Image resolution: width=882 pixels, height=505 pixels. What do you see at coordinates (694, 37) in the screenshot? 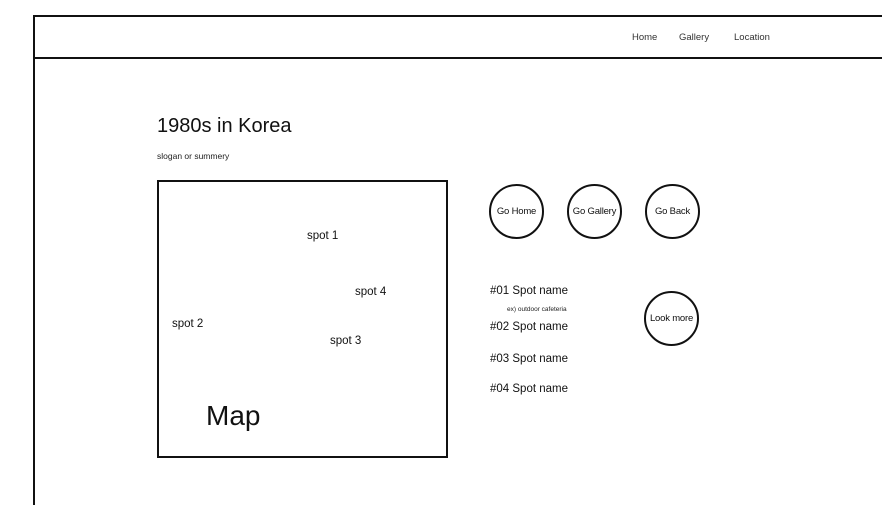
I see `nav-gallery-link: Gallery` at bounding box center [694, 37].